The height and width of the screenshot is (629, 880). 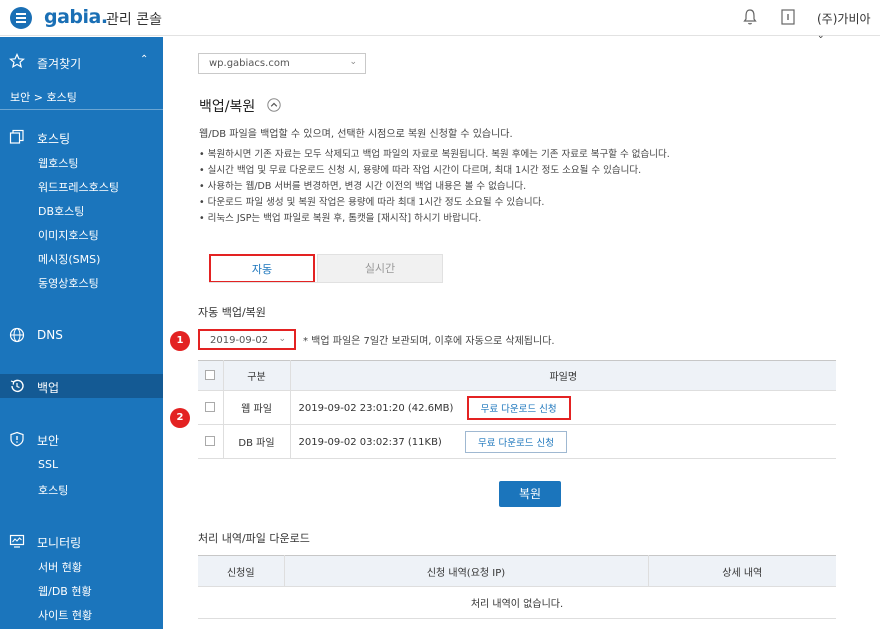 I want to click on backup-date-value: 2019-09-02, so click(x=239, y=340).